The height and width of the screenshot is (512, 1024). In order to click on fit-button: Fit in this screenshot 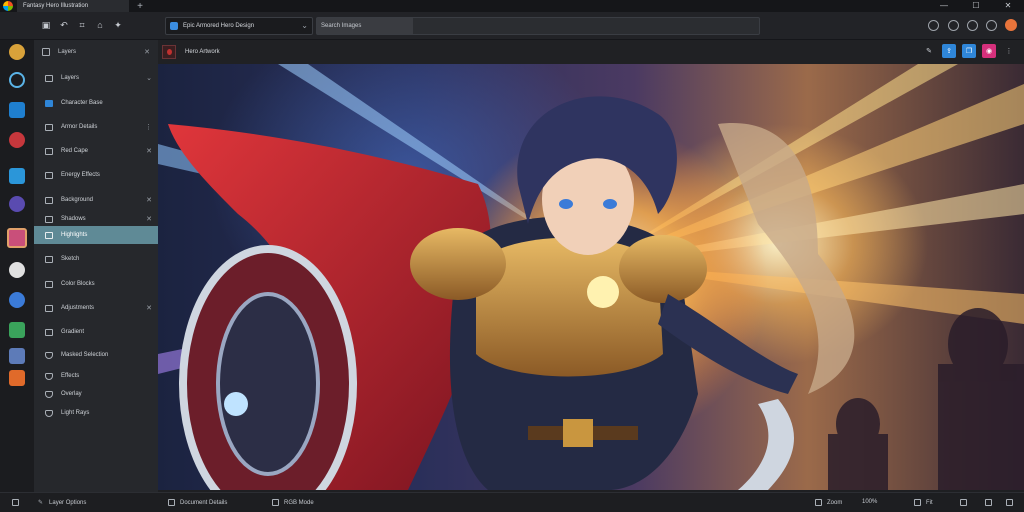, I will do `click(923, 502)`.